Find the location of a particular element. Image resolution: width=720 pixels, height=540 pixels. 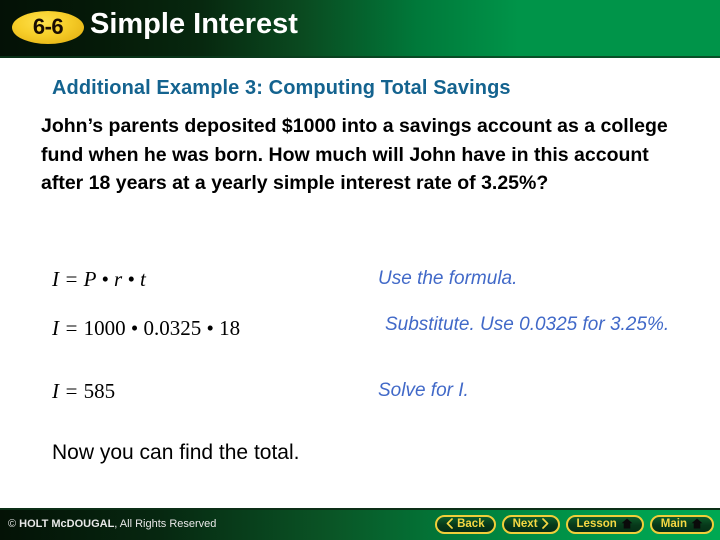

equation-substitute-numbers: 1000 • 0.0325 • 18 is located at coordinates (162, 328).